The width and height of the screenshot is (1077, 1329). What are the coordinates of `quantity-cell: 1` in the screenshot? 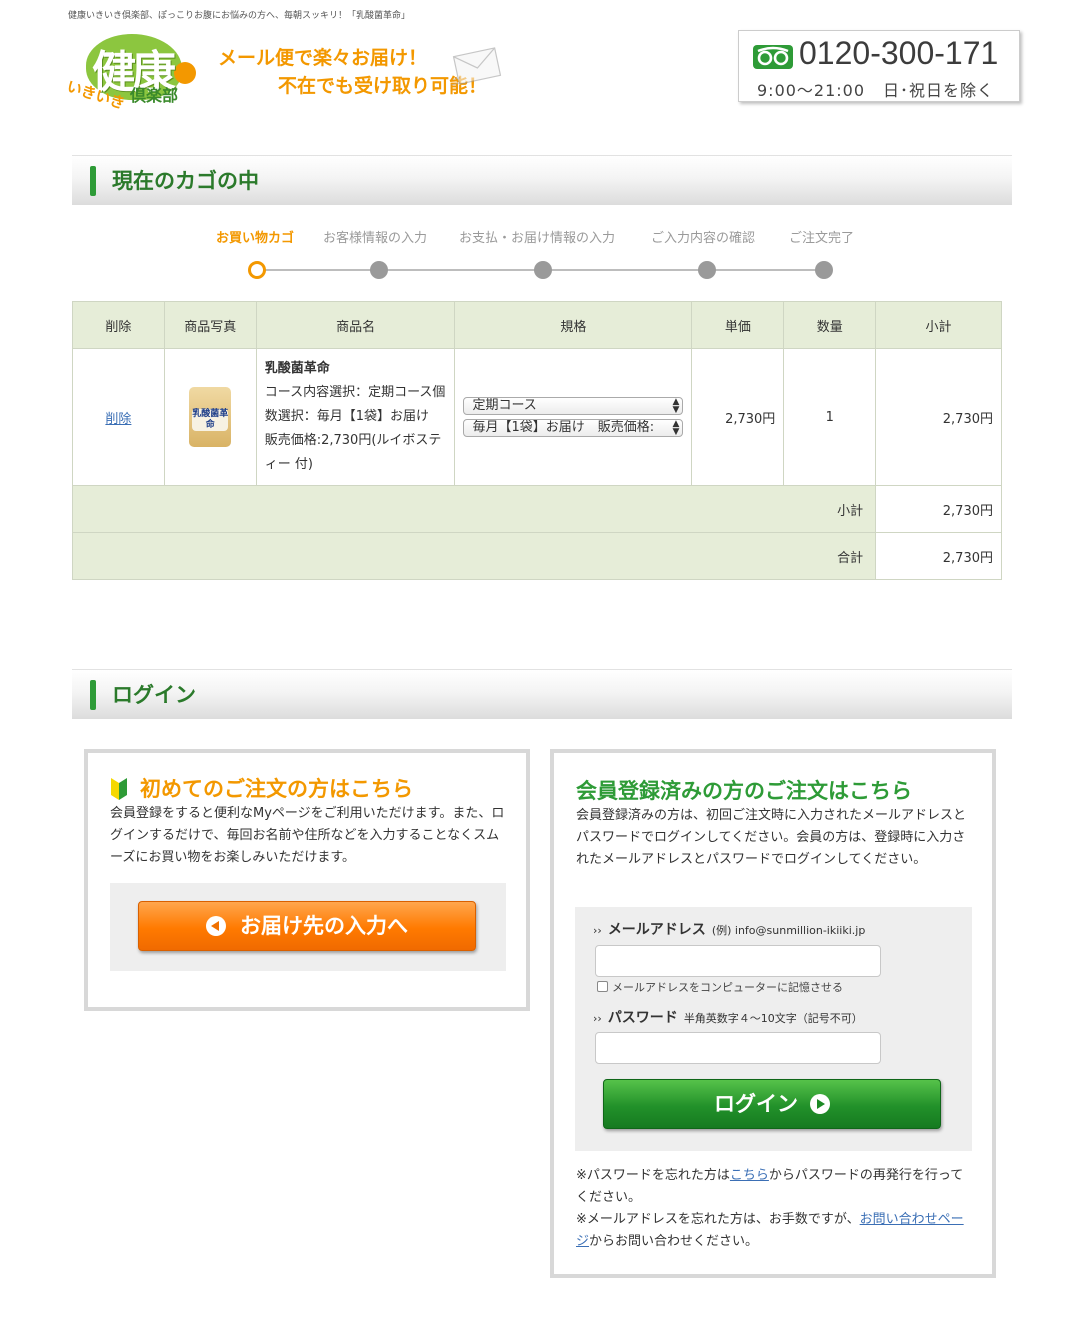 It's located at (830, 417).